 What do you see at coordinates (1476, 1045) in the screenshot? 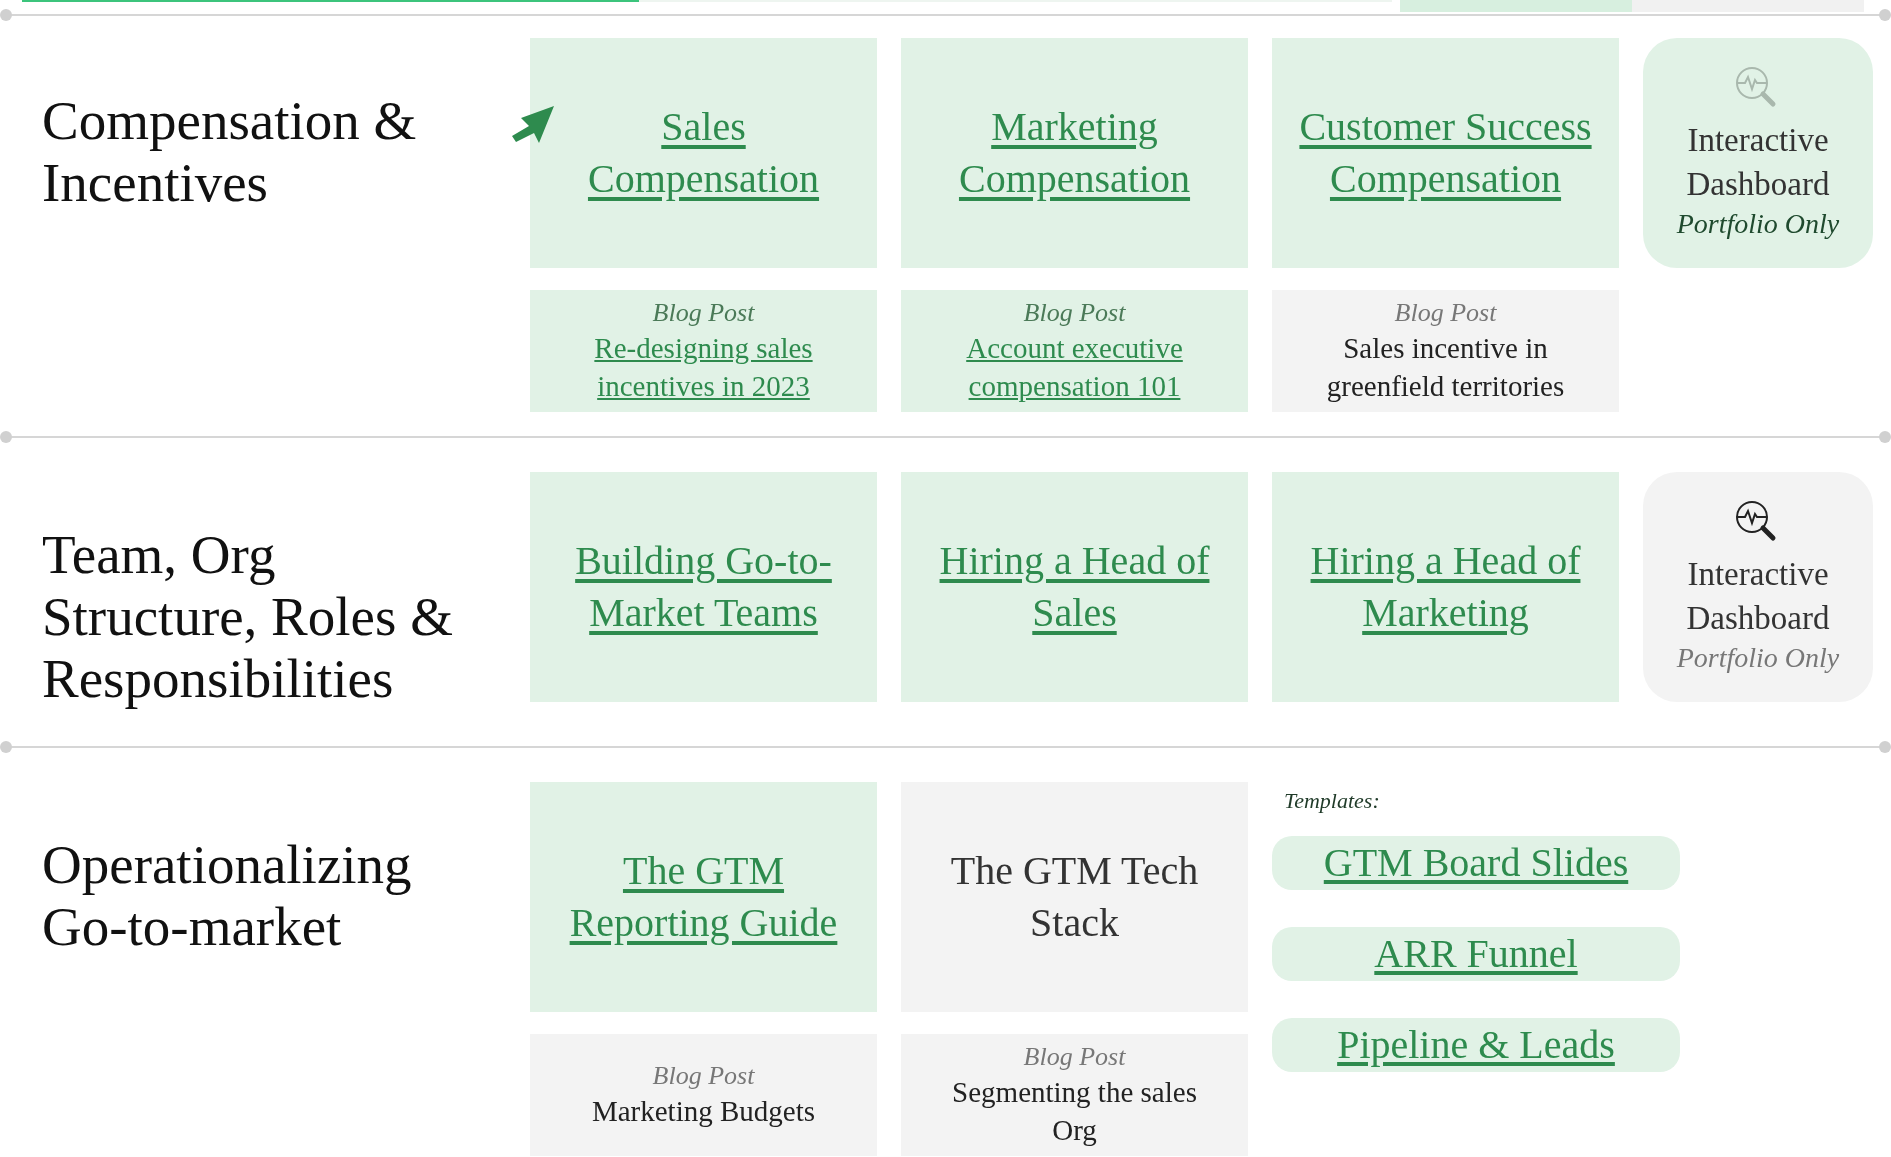
I see `template-link: Pipeline & Leads` at bounding box center [1476, 1045].